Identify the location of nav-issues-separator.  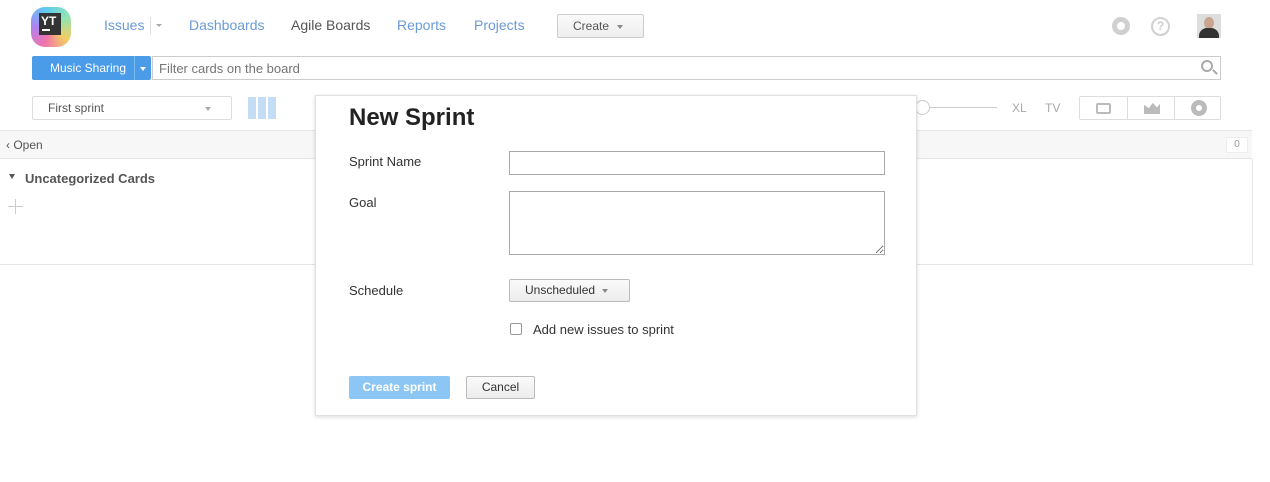
(150, 25).